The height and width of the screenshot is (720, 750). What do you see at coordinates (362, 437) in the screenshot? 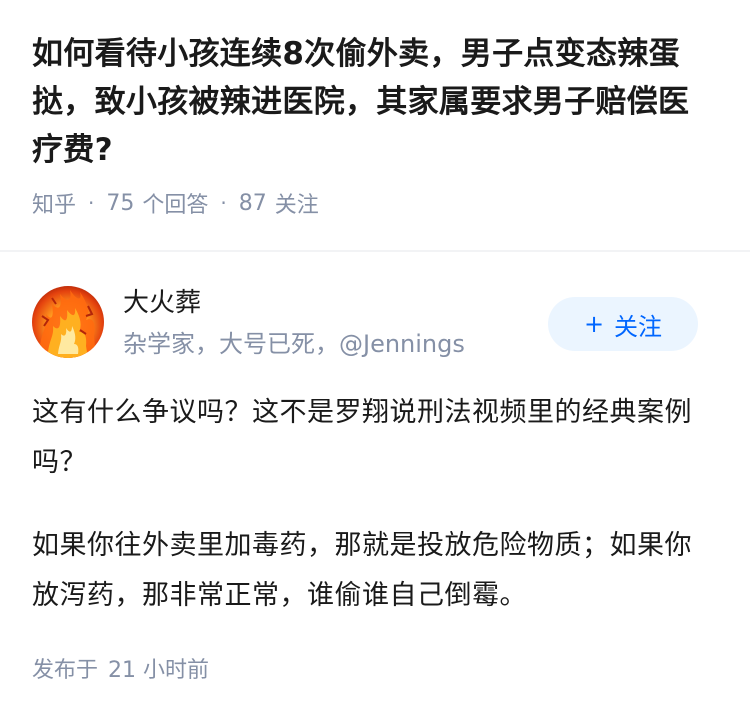
I see `answer-paragraph: 这有什么争议吗？这不是罗翔说刑法视频里的经典案例吗？` at bounding box center [362, 437].